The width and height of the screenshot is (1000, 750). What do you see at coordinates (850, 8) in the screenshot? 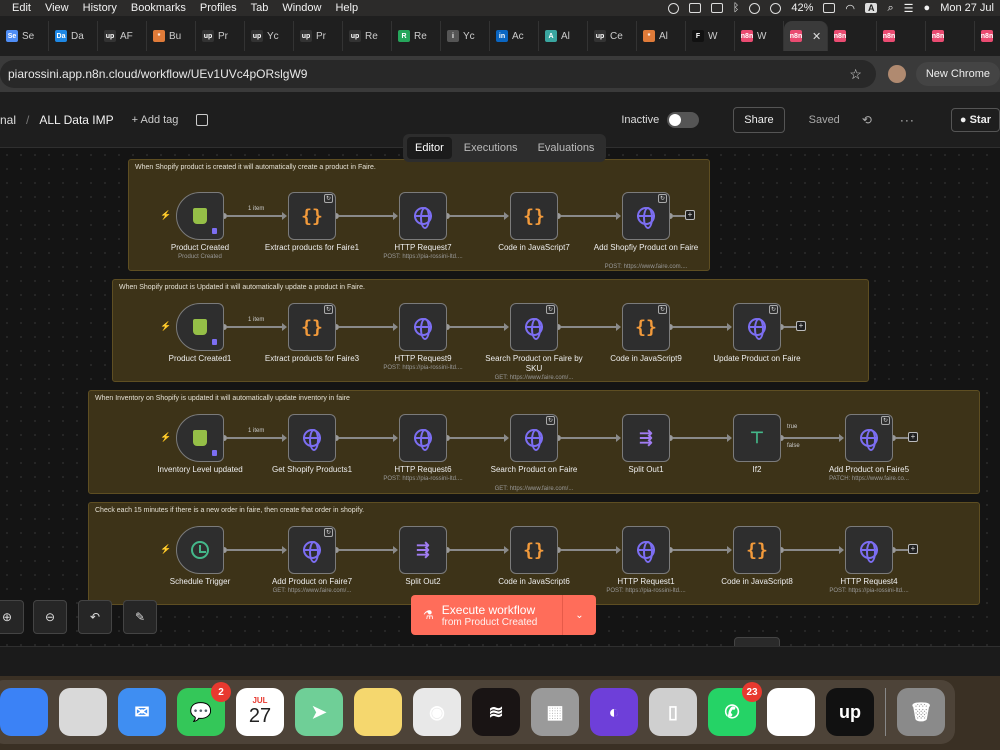
I see `wifi-icon: ◠` at bounding box center [850, 8].